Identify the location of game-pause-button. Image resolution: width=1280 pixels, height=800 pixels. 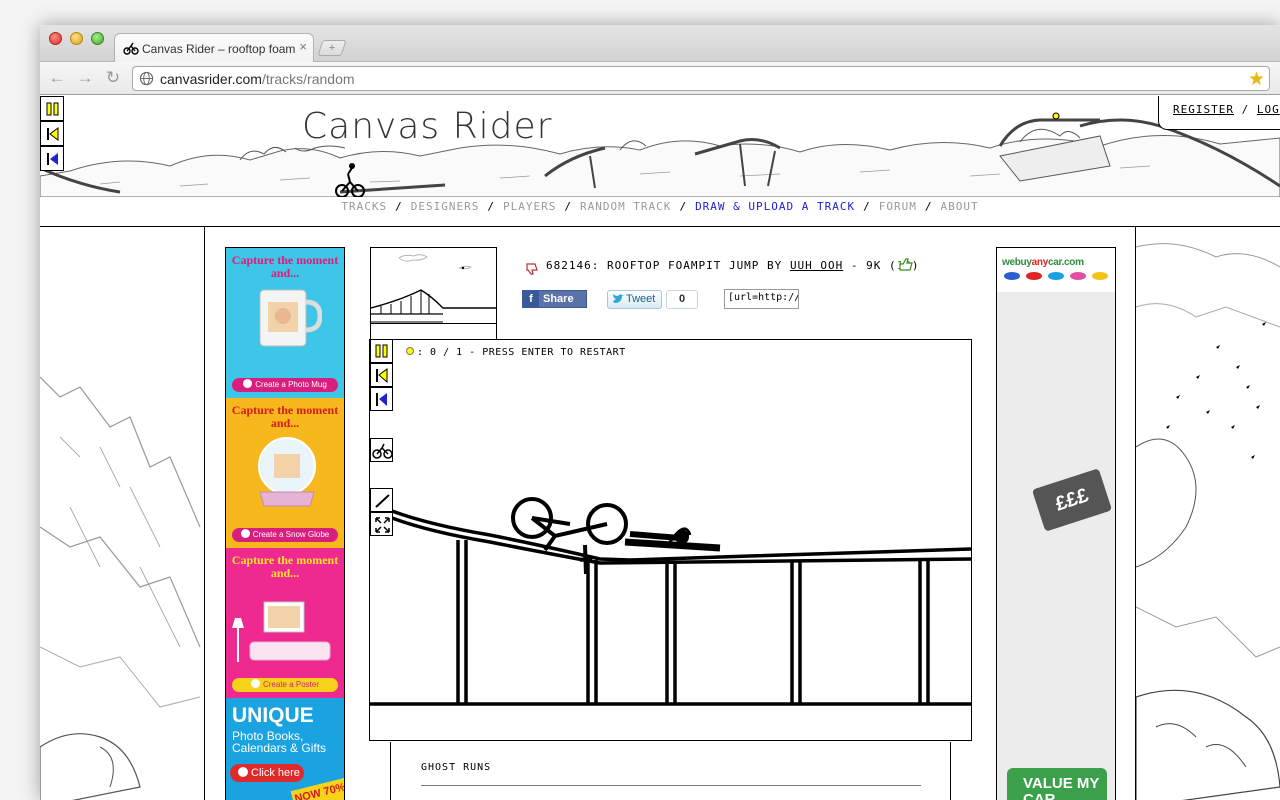
(381, 351).